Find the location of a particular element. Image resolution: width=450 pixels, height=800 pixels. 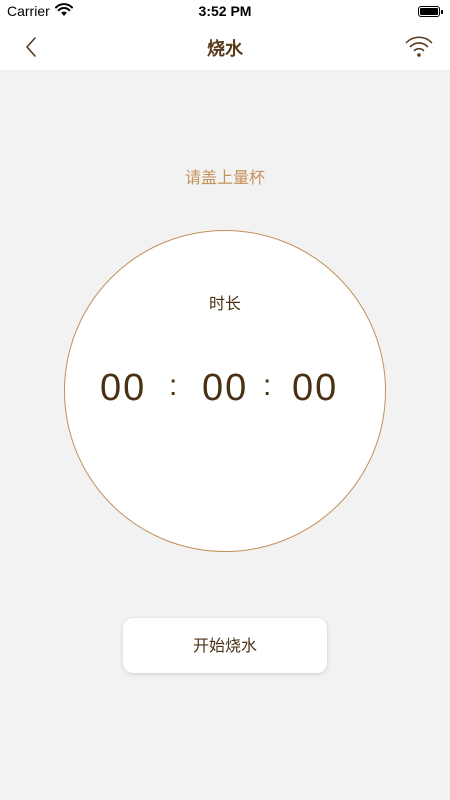

battery-icon is located at coordinates (430, 11).